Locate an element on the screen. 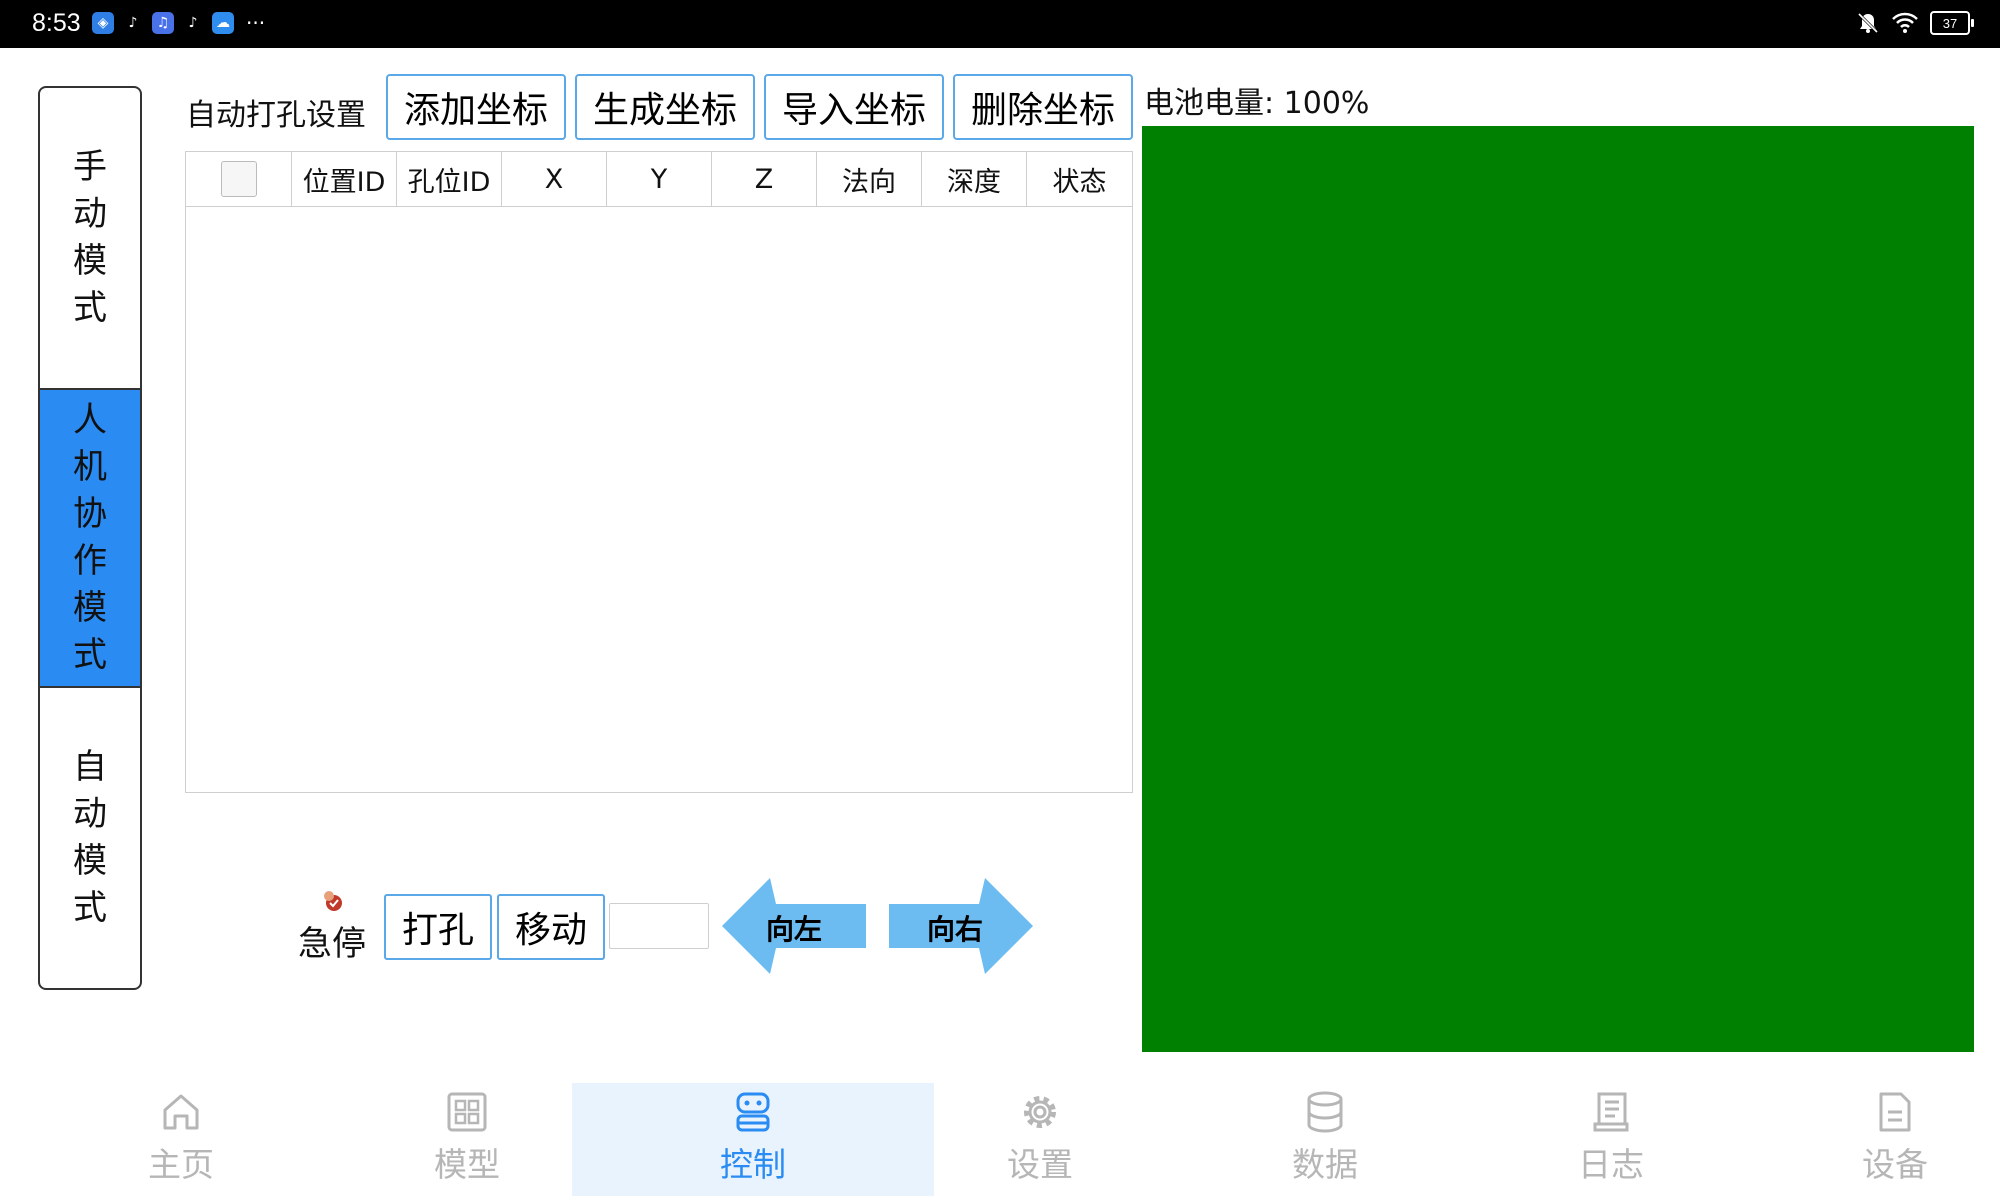 The image size is (2000, 1200). more-notifications-icon: ··· is located at coordinates (256, 23).